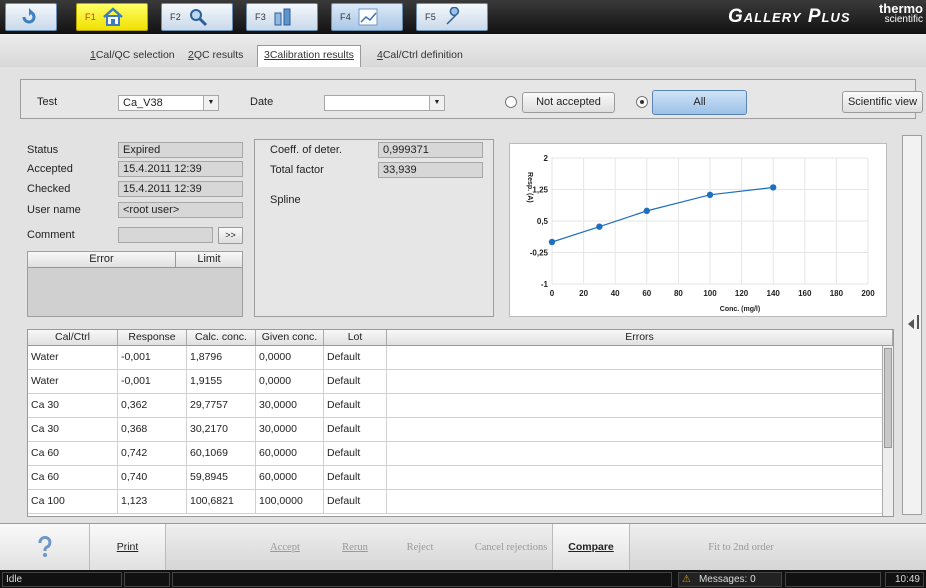  Describe the element at coordinates (180, 150) in the screenshot. I see `status-value: Expired` at that location.